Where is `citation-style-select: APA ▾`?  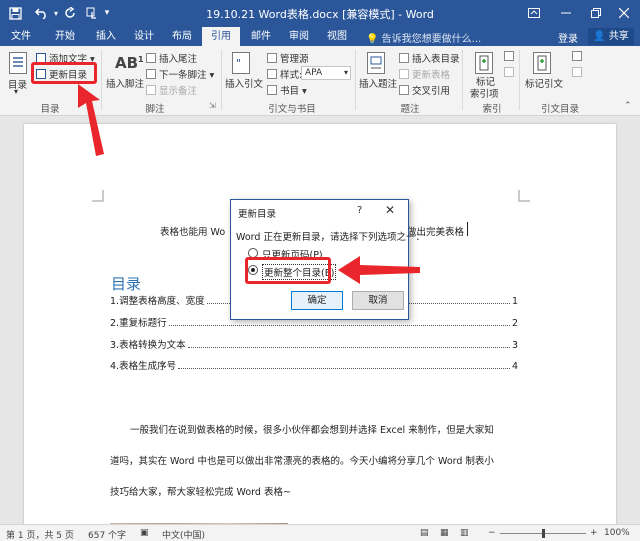
citation-style-select: APA ▾ is located at coordinates (326, 73).